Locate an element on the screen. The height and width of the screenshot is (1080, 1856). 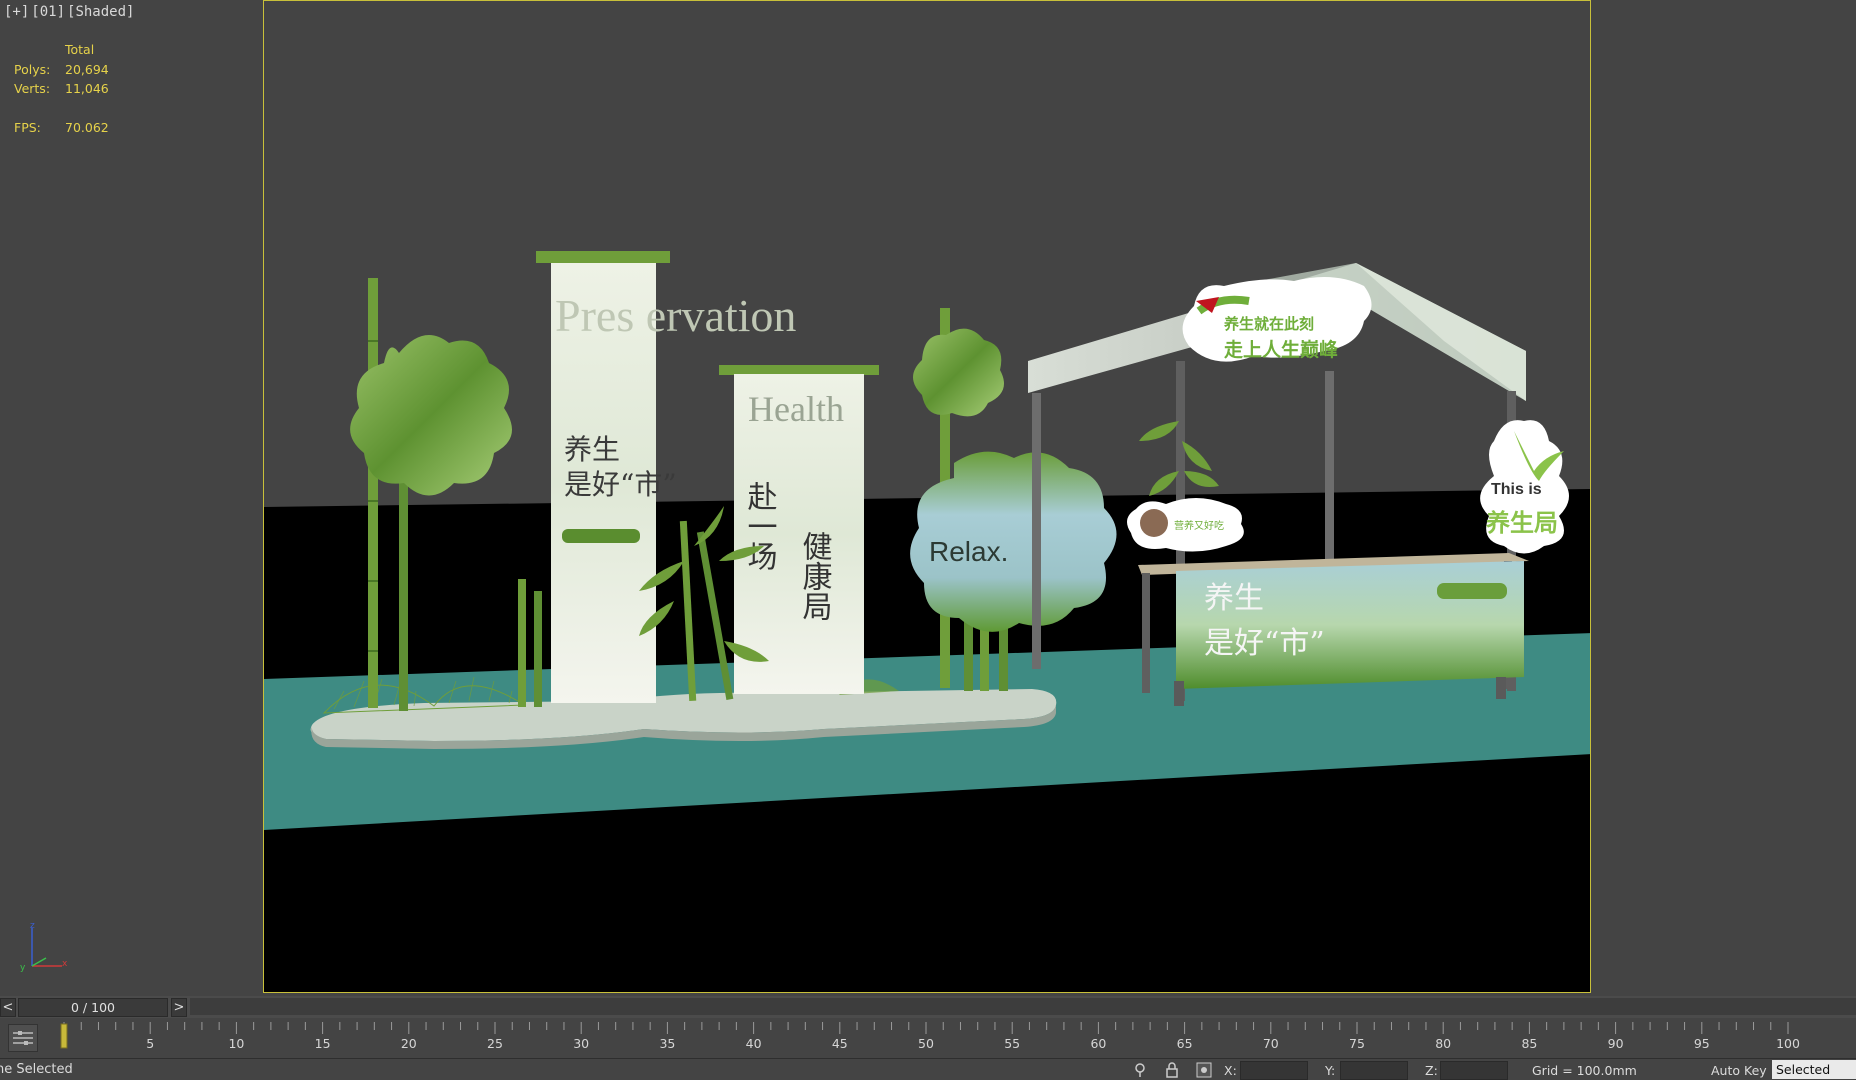
frame-tick-label: 15 is located at coordinates (323, 1043).